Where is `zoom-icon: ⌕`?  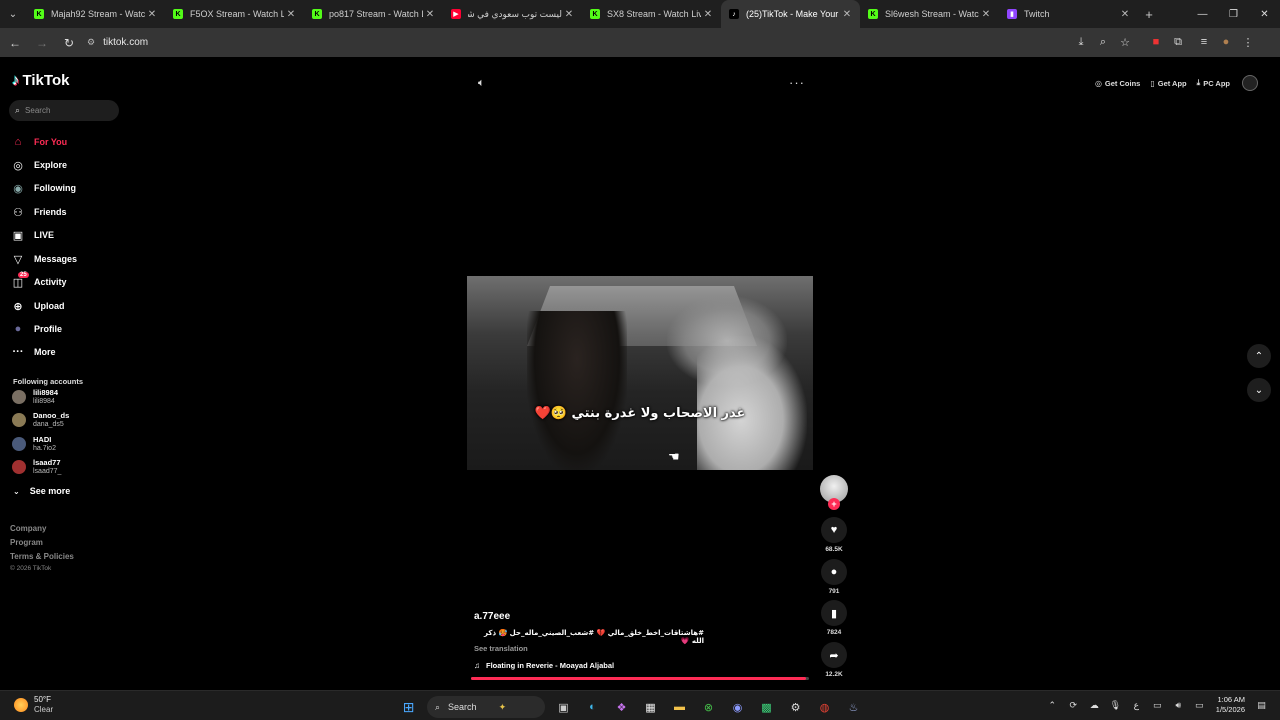 zoom-icon: ⌕ is located at coordinates (1103, 42).